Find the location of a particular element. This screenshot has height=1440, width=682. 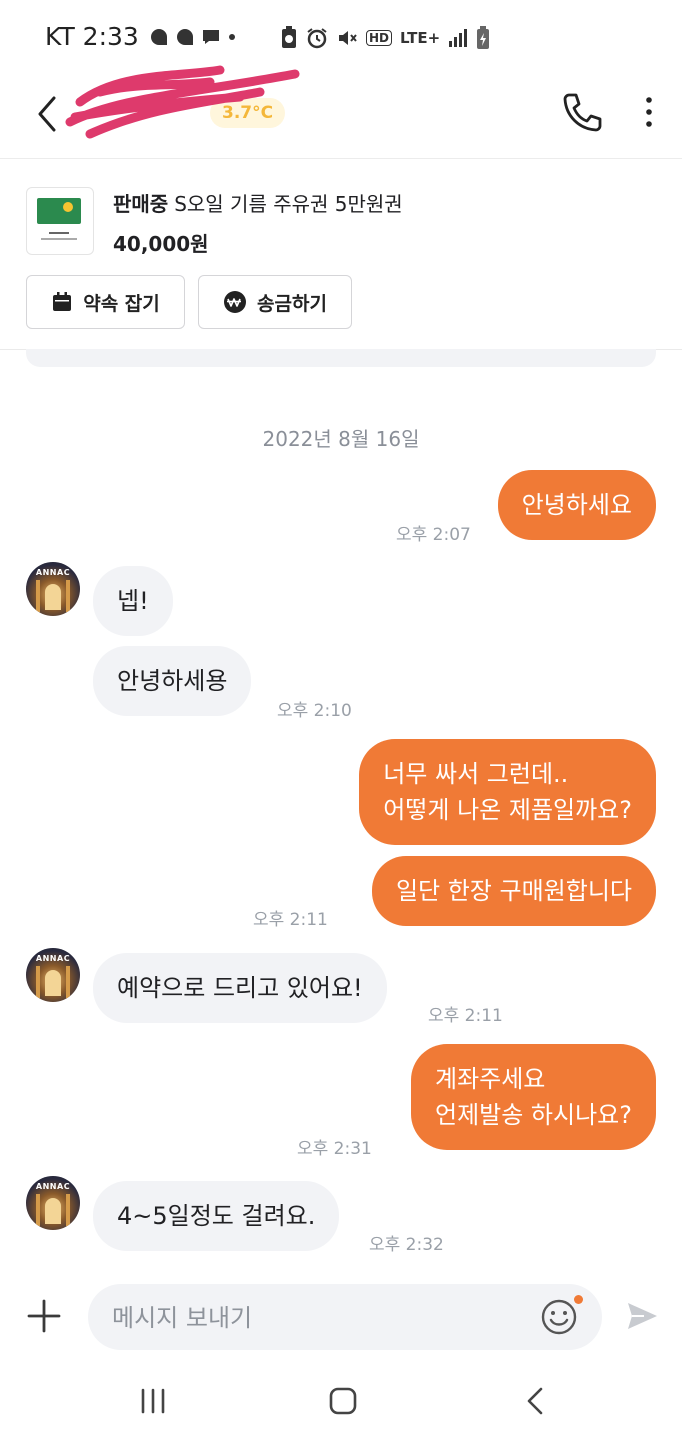

make-appointment-button: 약속 잡기 is located at coordinates (105, 302).